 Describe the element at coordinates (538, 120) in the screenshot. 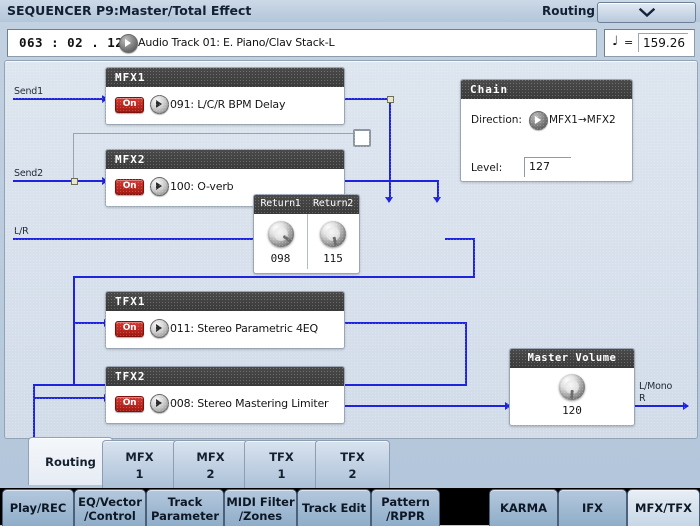

I see `chain-direction-arrow-icon` at that location.